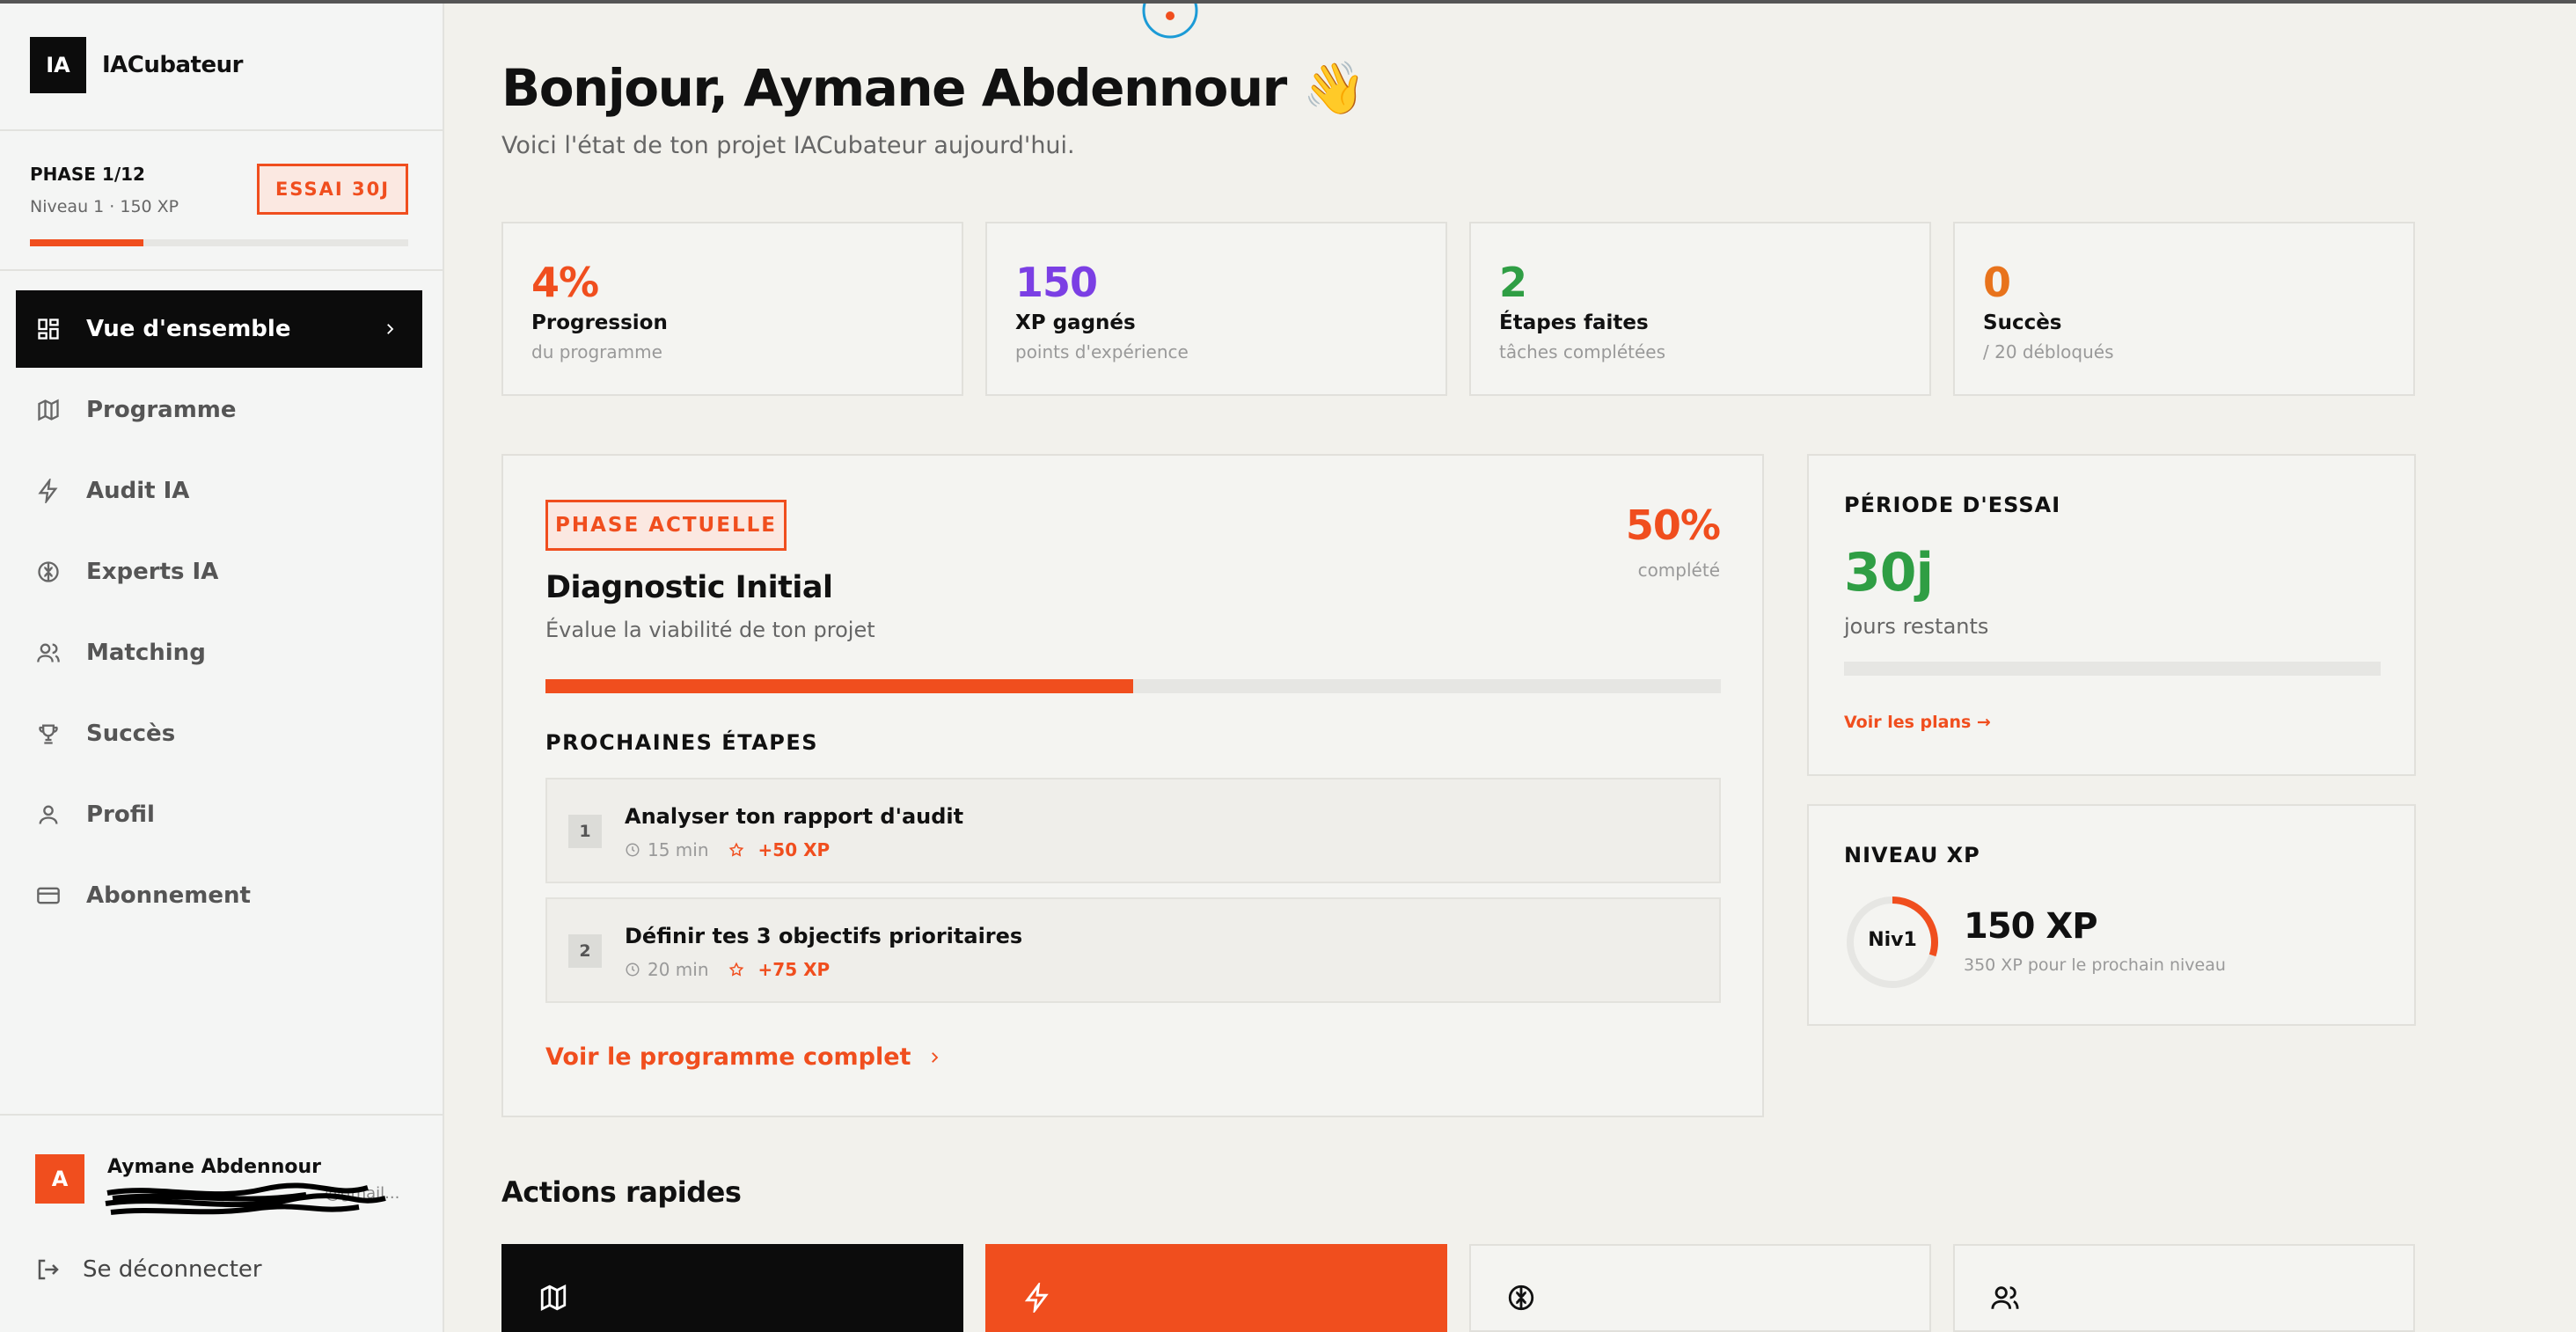  Describe the element at coordinates (732, 1288) in the screenshot. I see `quick-action-programme` at that location.